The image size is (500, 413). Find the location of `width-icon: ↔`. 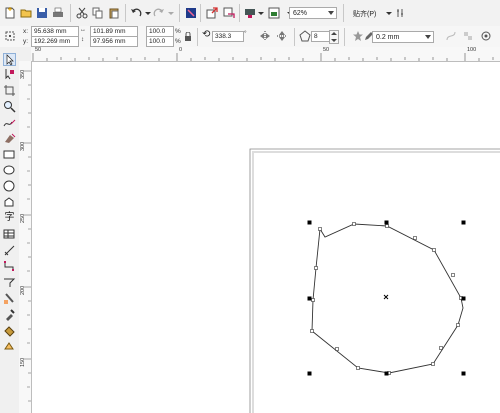

width-icon: ↔ is located at coordinates (83, 30).